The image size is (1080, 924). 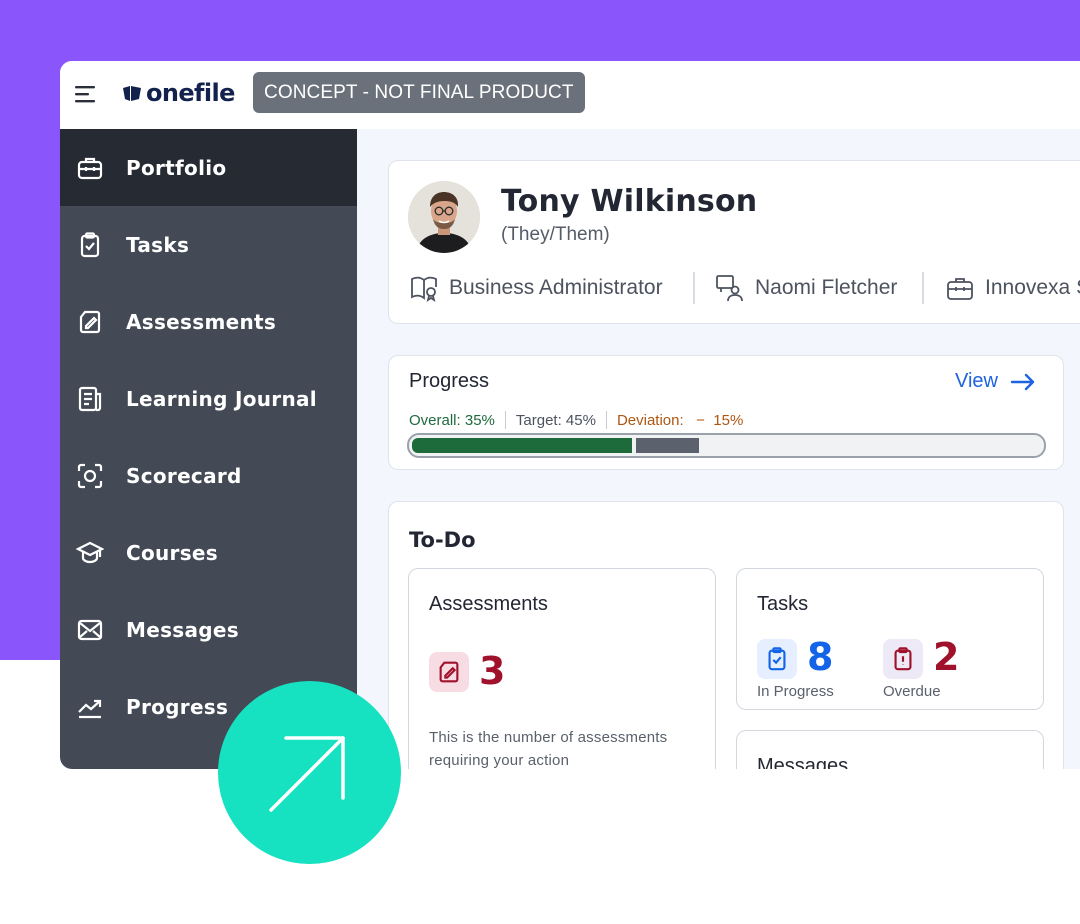 What do you see at coordinates (726, 445) in the screenshot?
I see `progress-bar` at bounding box center [726, 445].